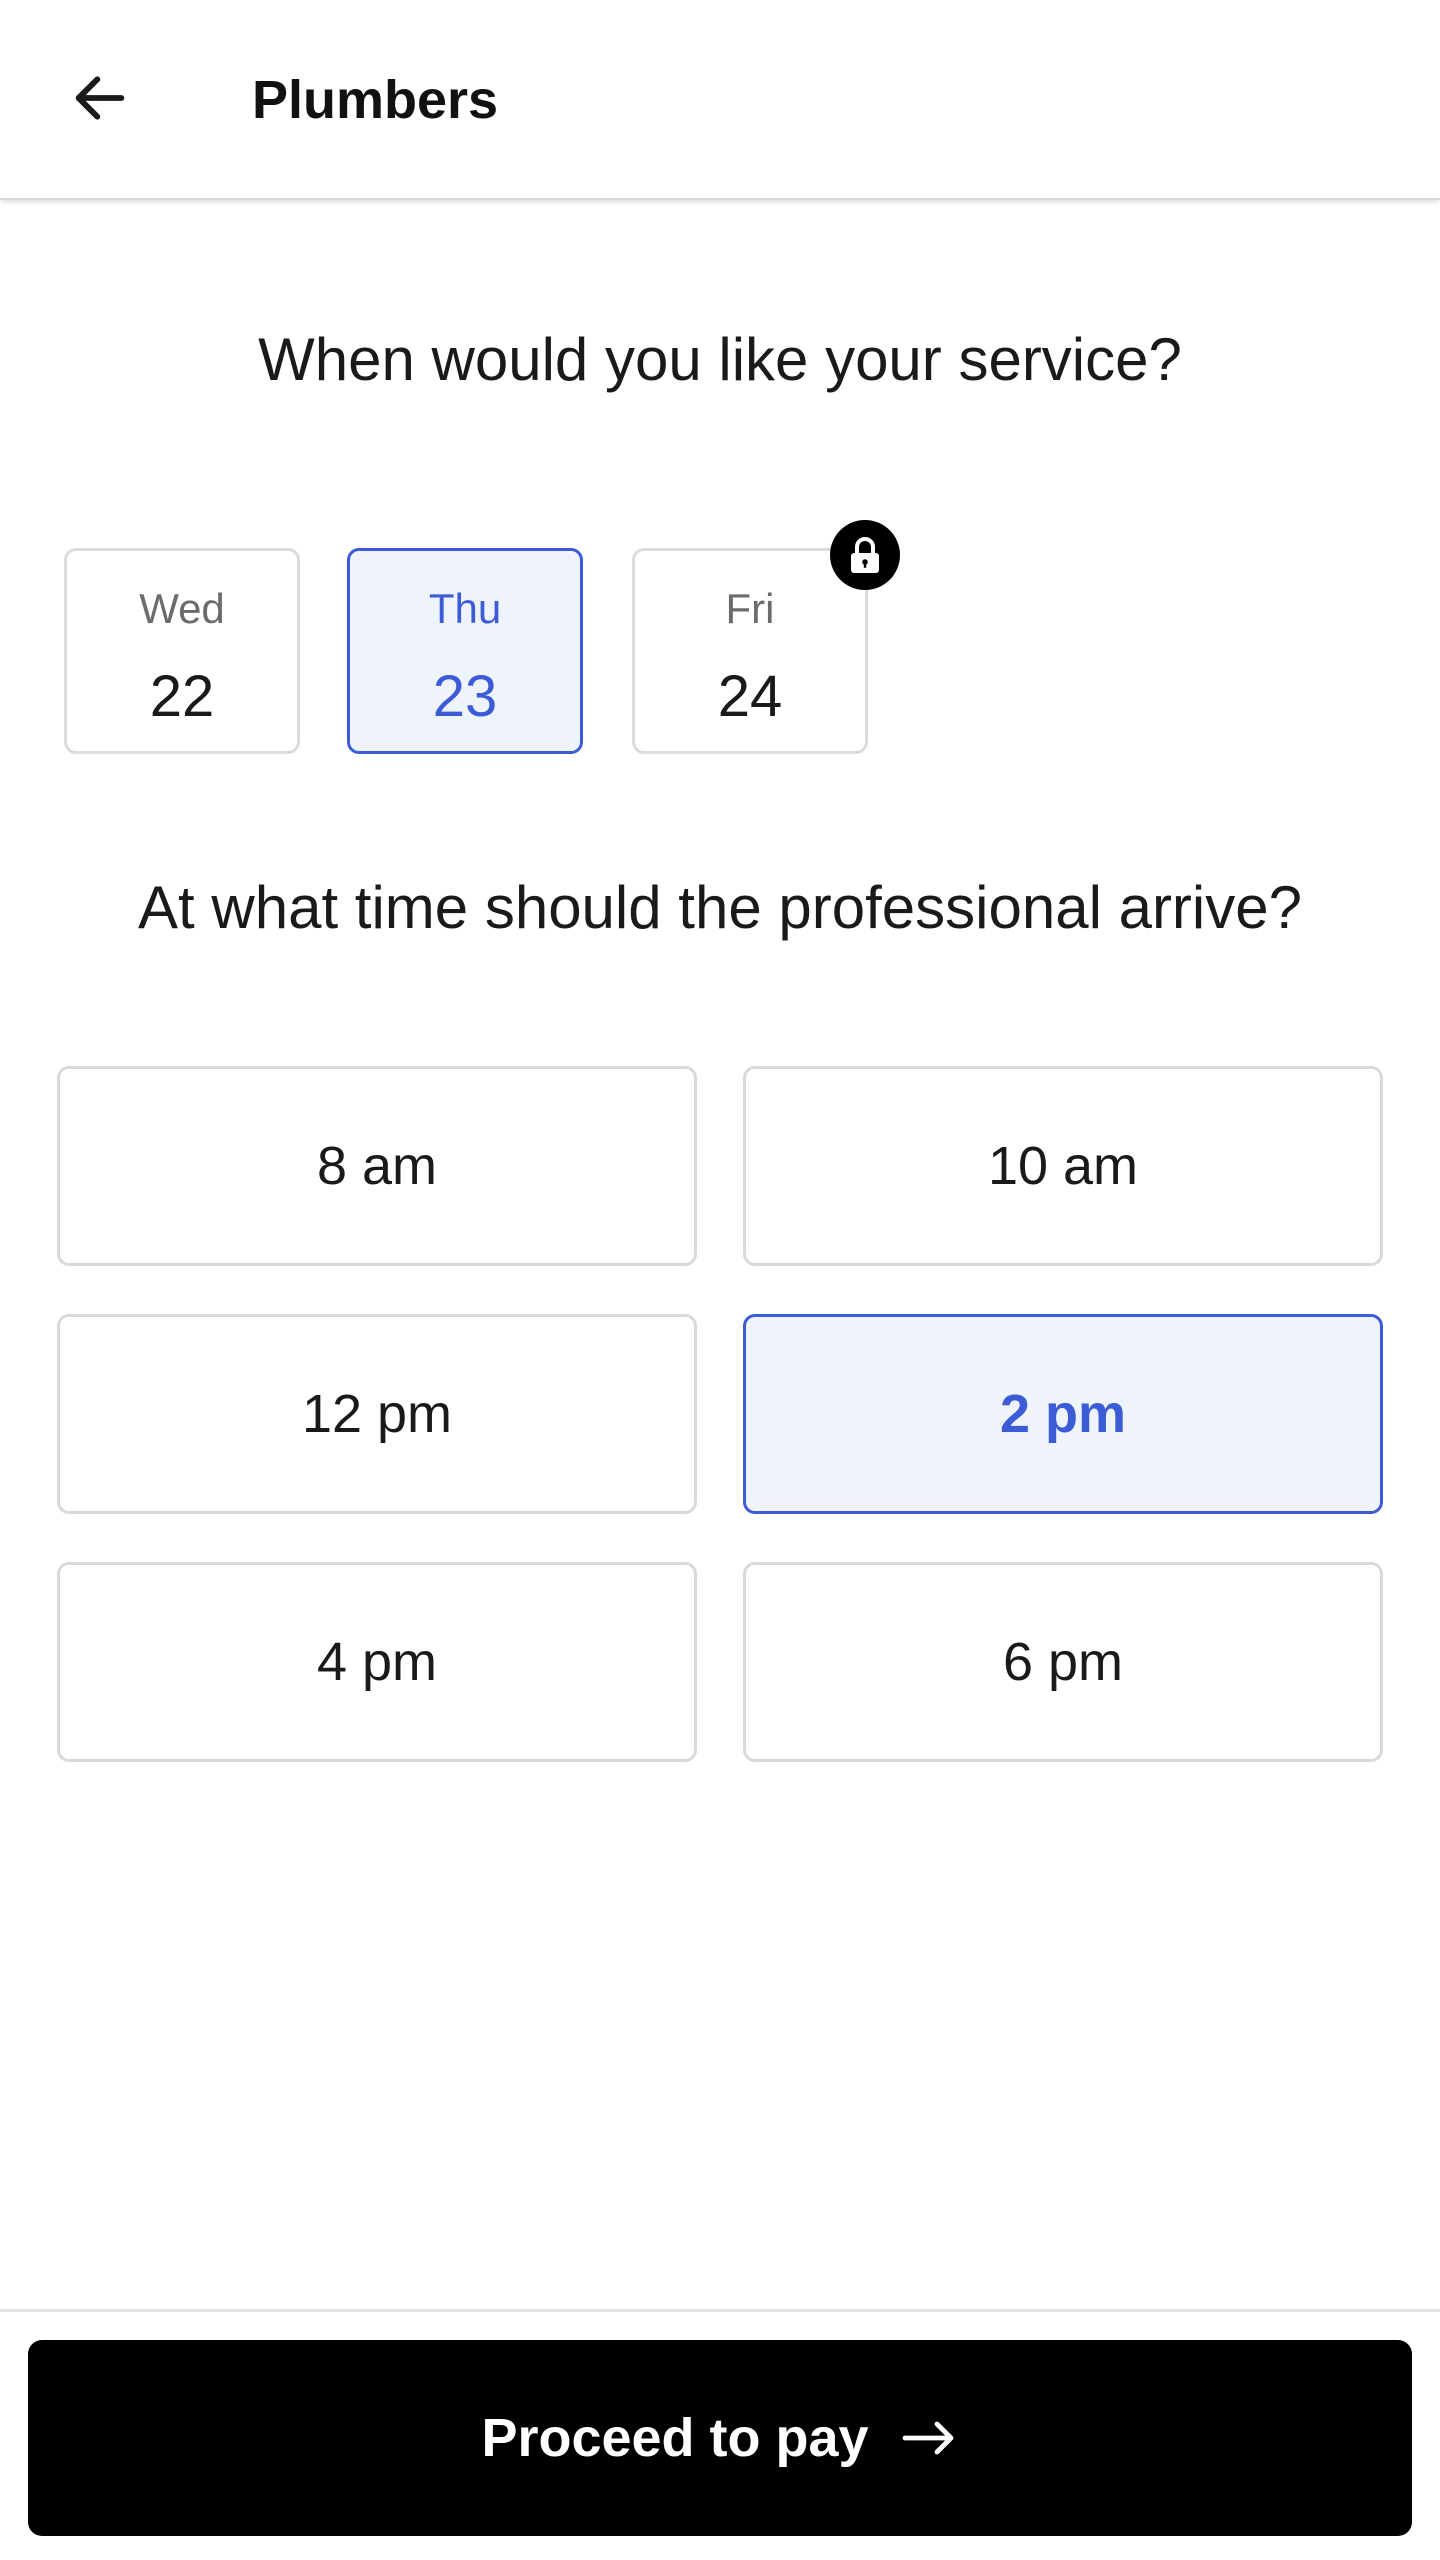 The image size is (1440, 2560). What do you see at coordinates (720, 2310) in the screenshot?
I see `footer-divider` at bounding box center [720, 2310].